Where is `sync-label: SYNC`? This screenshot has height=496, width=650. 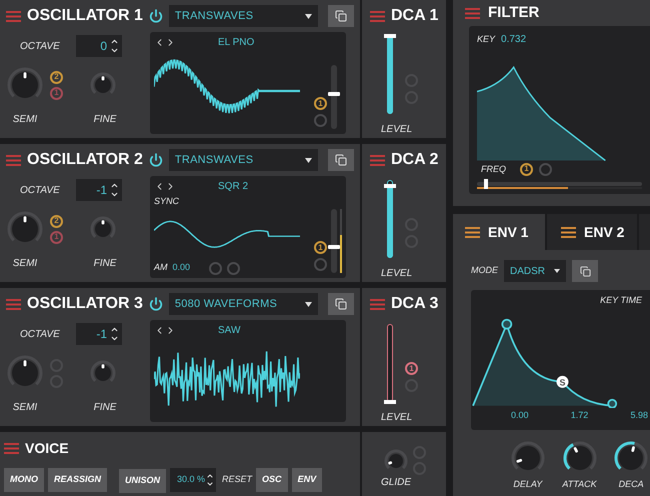 sync-label: SYNC is located at coordinates (167, 201).